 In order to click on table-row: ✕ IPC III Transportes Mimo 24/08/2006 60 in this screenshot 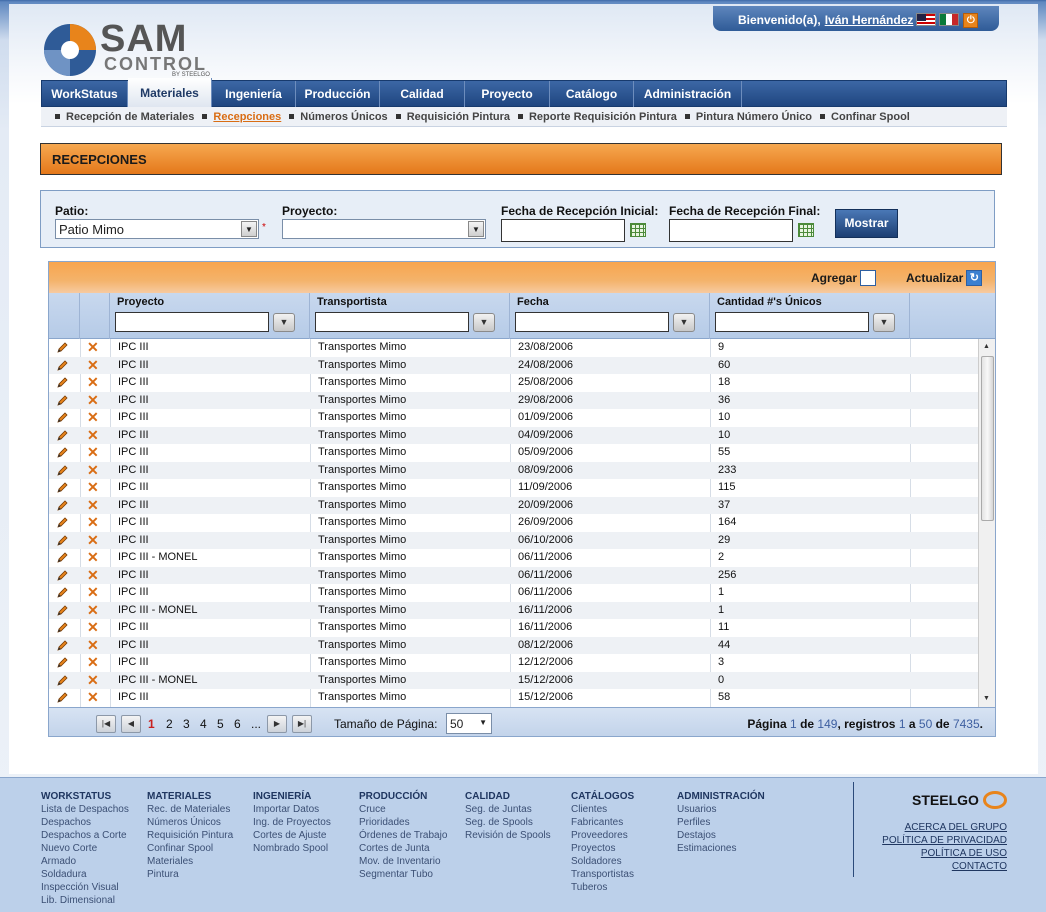, I will do `click(513, 365)`.